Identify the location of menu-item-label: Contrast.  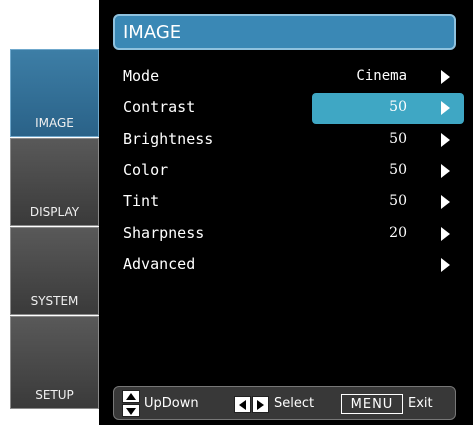
(159, 107).